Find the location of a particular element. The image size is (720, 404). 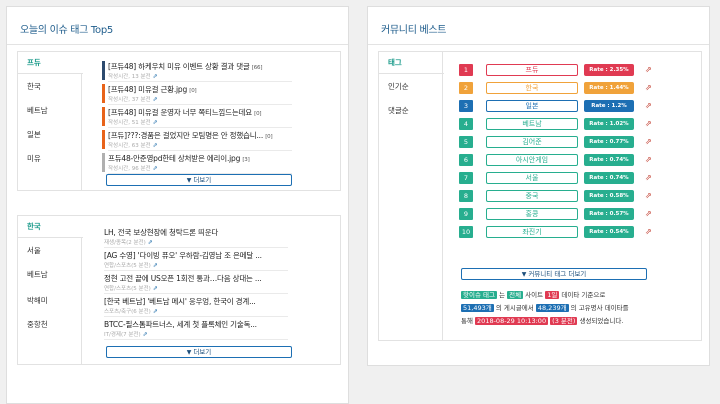

item-title: [프듀48] 미유걸 근황.jpg [0] is located at coordinates (200, 89).